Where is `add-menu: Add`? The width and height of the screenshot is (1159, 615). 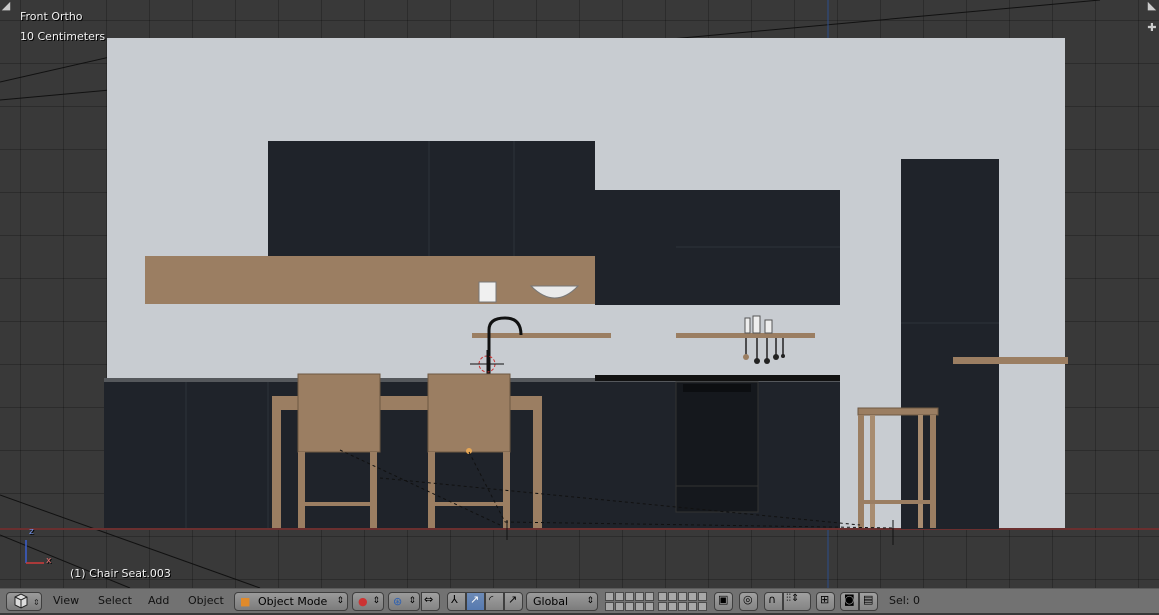
add-menu: Add is located at coordinates (158, 600).